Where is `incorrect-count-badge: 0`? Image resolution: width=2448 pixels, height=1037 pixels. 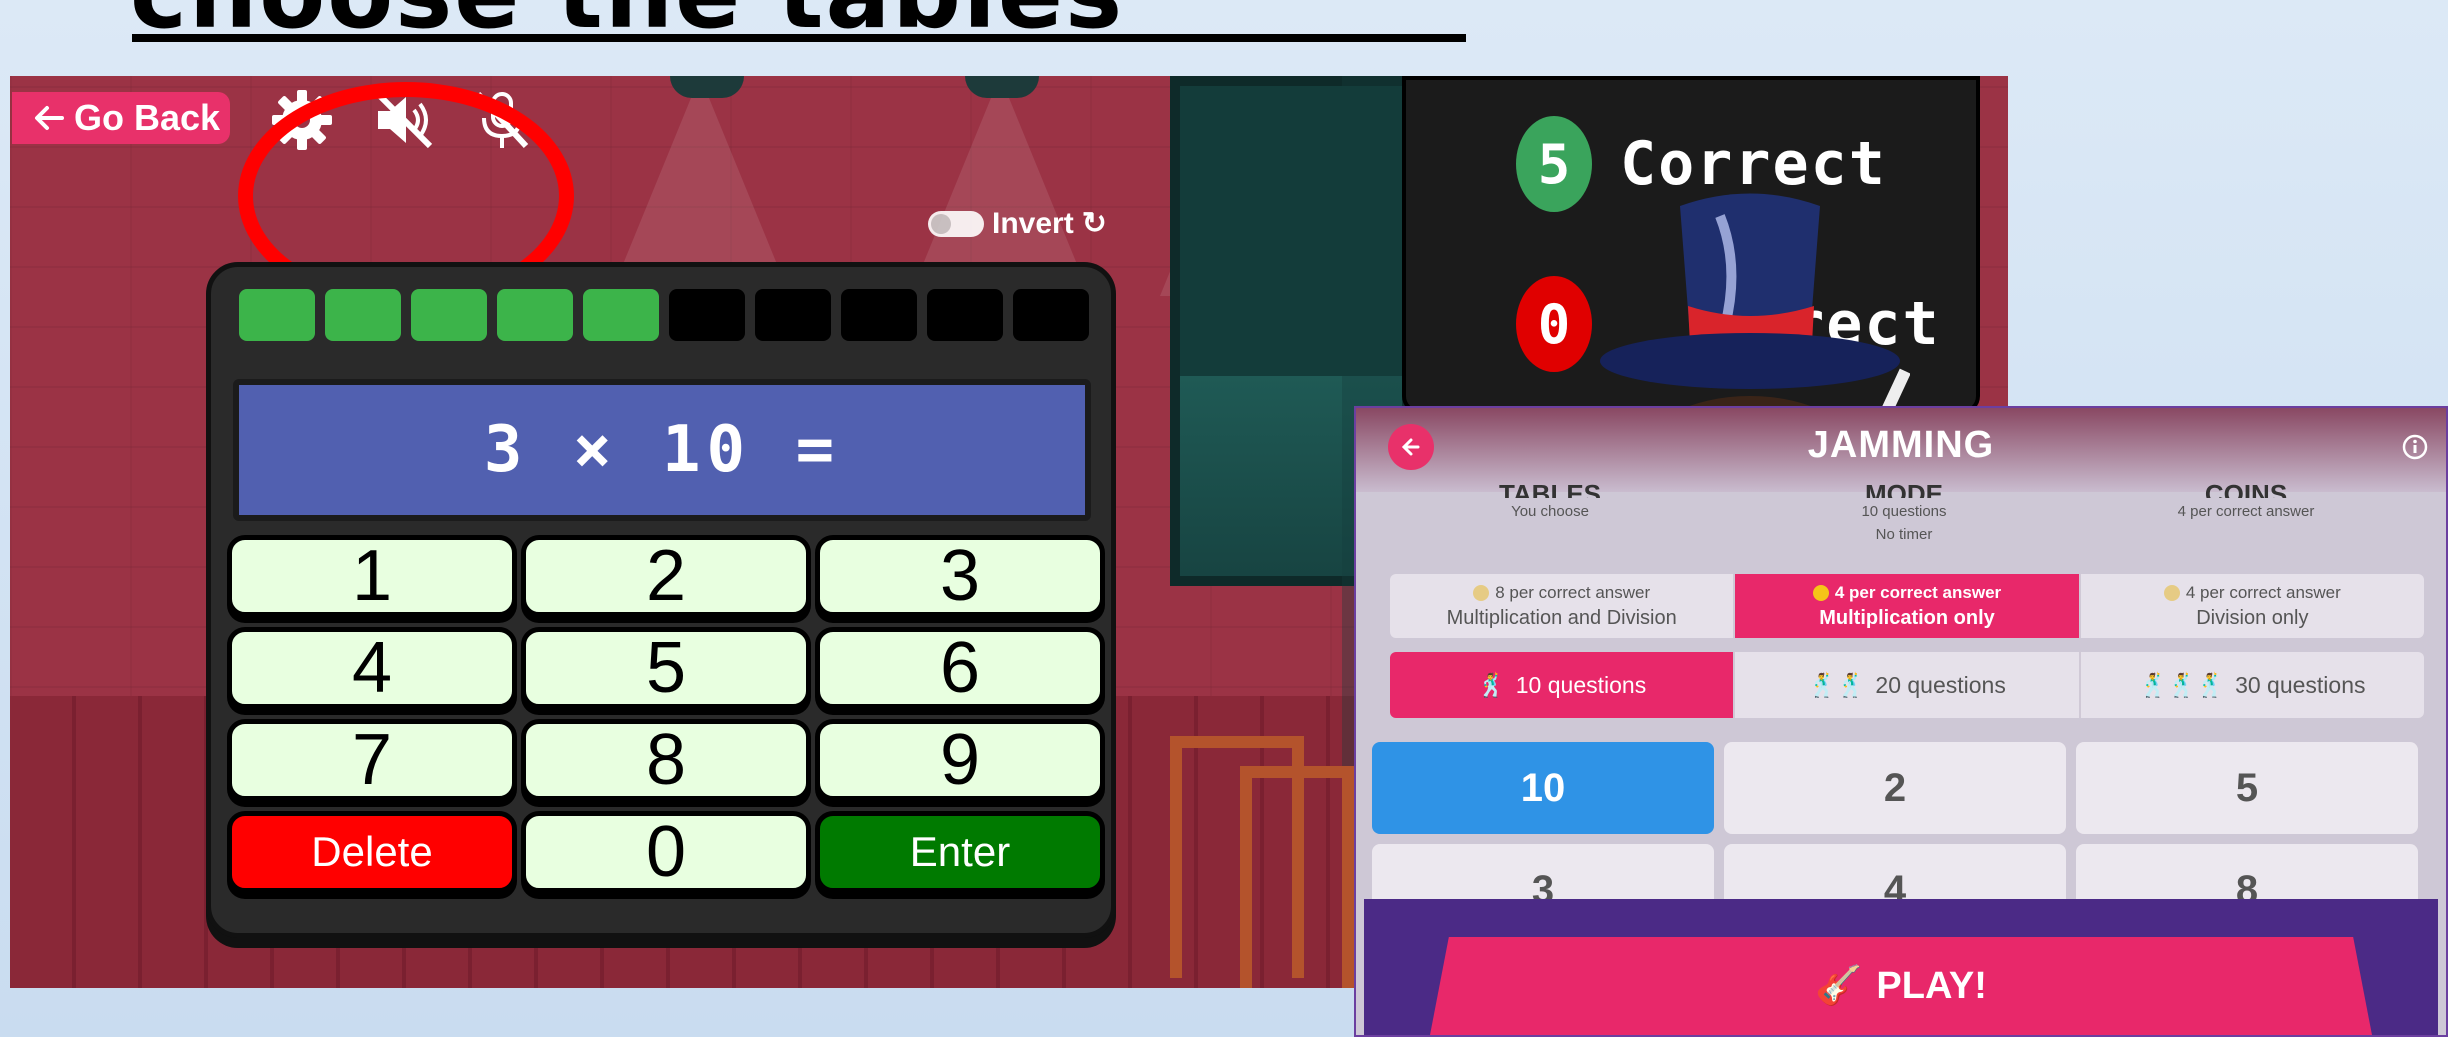
incorrect-count-badge: 0 is located at coordinates (1554, 324).